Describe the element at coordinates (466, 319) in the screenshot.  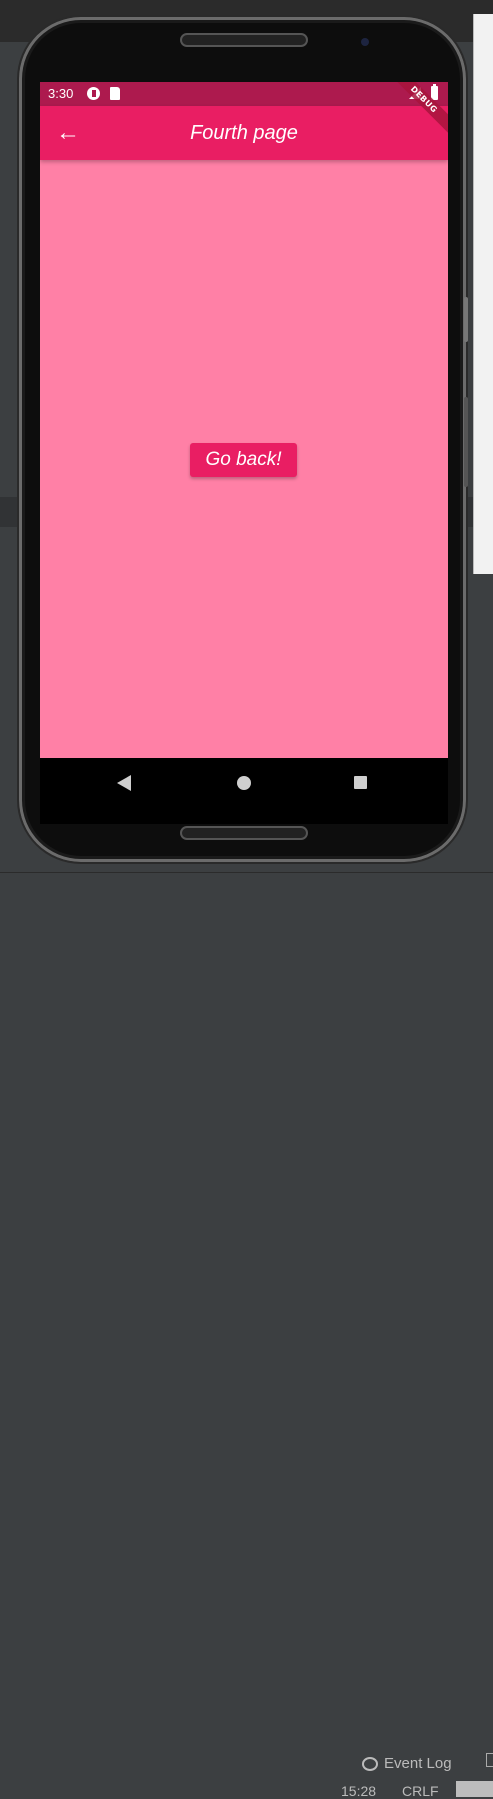
I see `power-button` at that location.